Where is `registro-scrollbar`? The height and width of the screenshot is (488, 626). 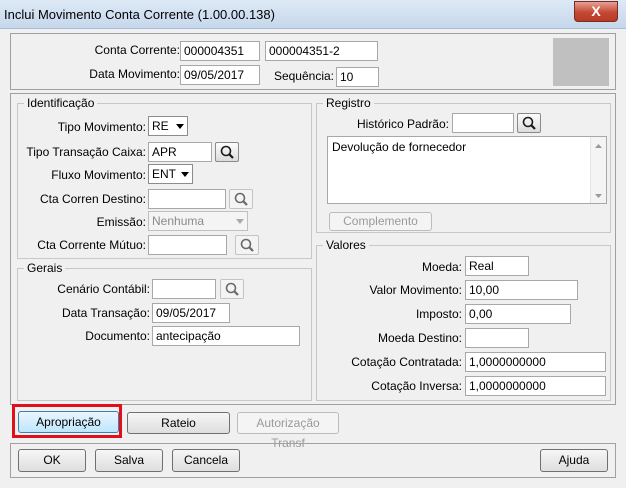
registro-scrollbar is located at coordinates (598, 170).